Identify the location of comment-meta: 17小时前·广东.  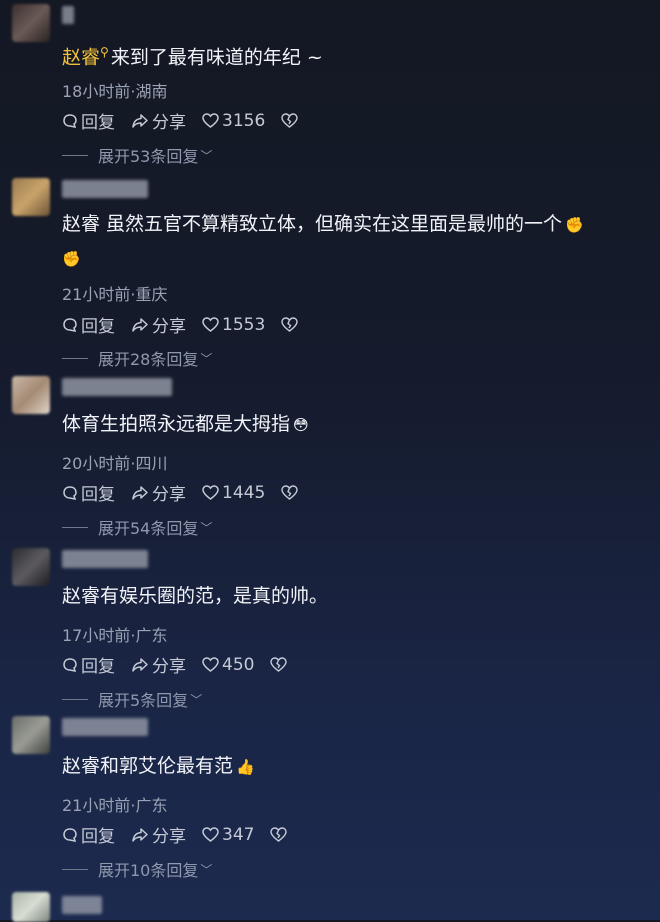
(115, 635).